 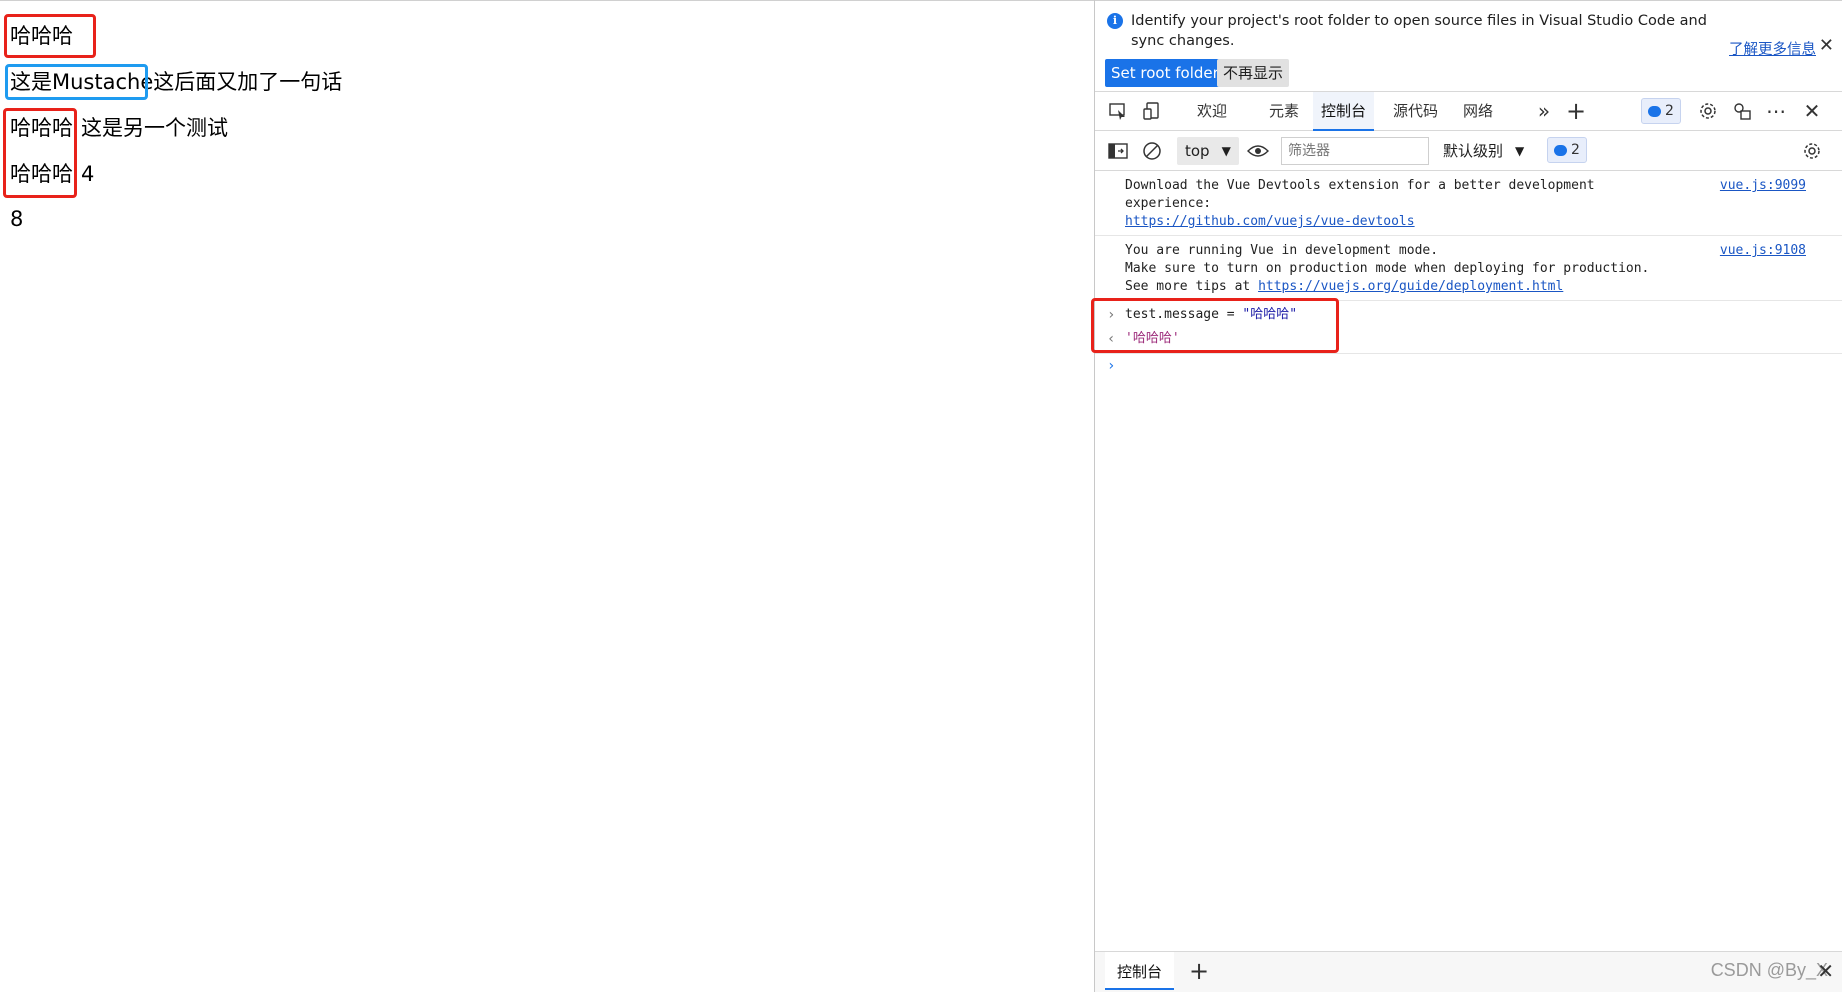 I want to click on page-line-5: 8, so click(x=17, y=219).